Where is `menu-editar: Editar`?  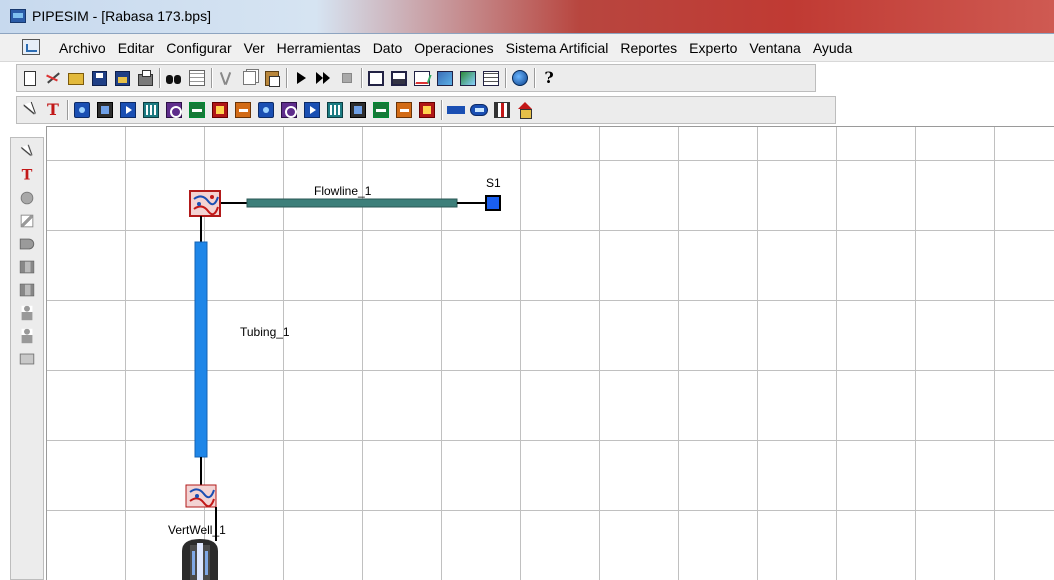
menu-editar: Editar is located at coordinates (136, 48).